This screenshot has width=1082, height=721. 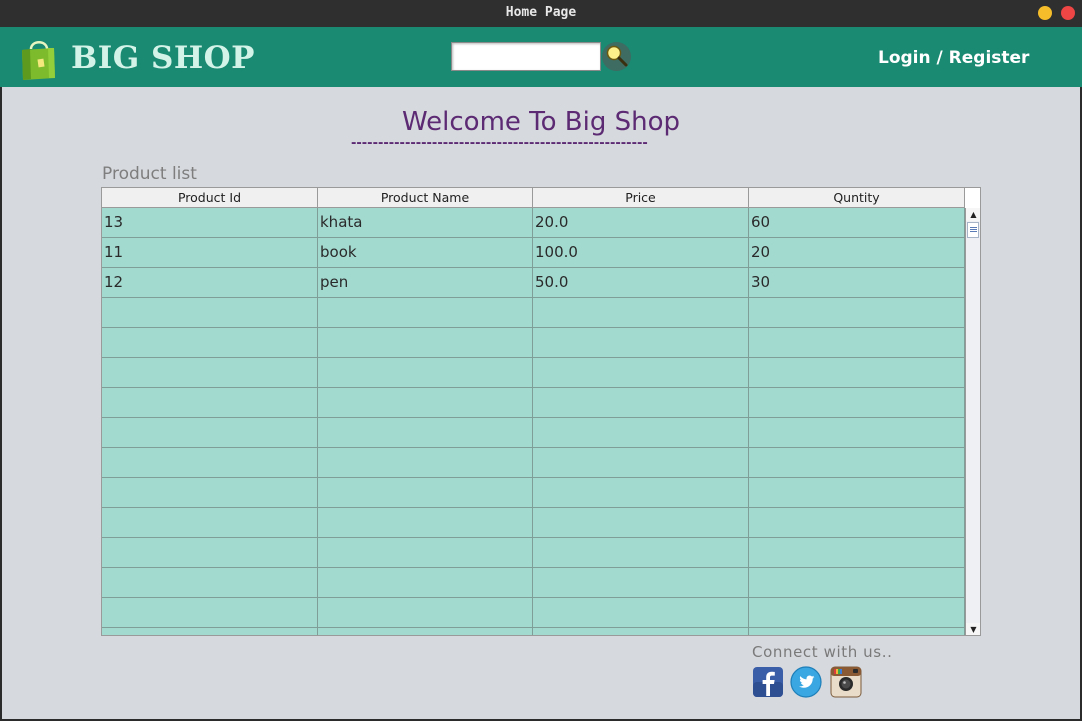 I want to click on search-button, so click(x=616, y=56).